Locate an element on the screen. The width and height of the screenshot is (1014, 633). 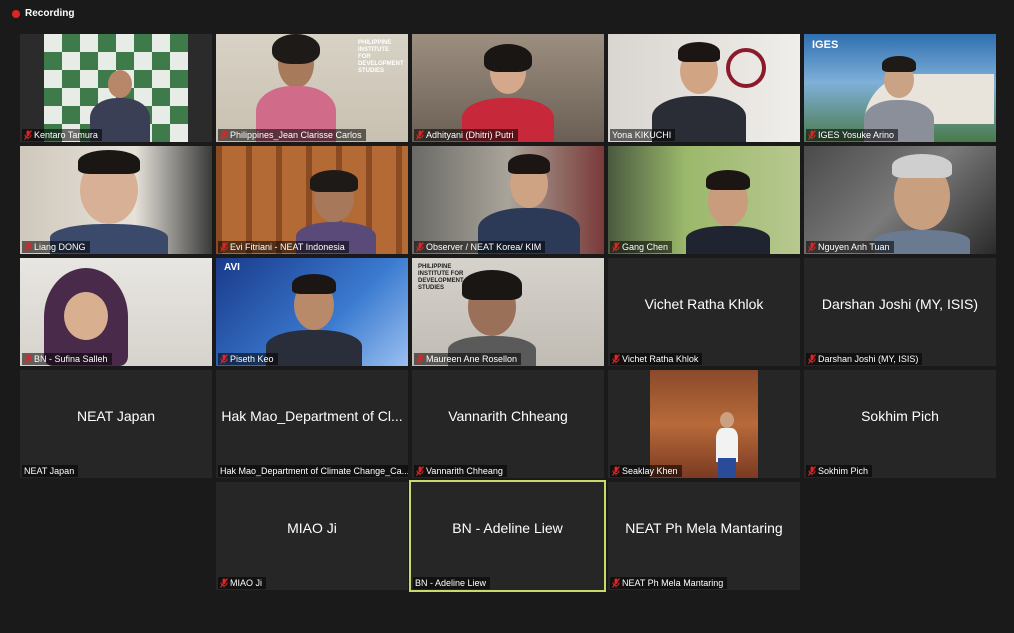
participant-tile-adeline-liew-active-speaker: BN - Adeline Liew BN - Adeline Liew is located at coordinates (507, 536).